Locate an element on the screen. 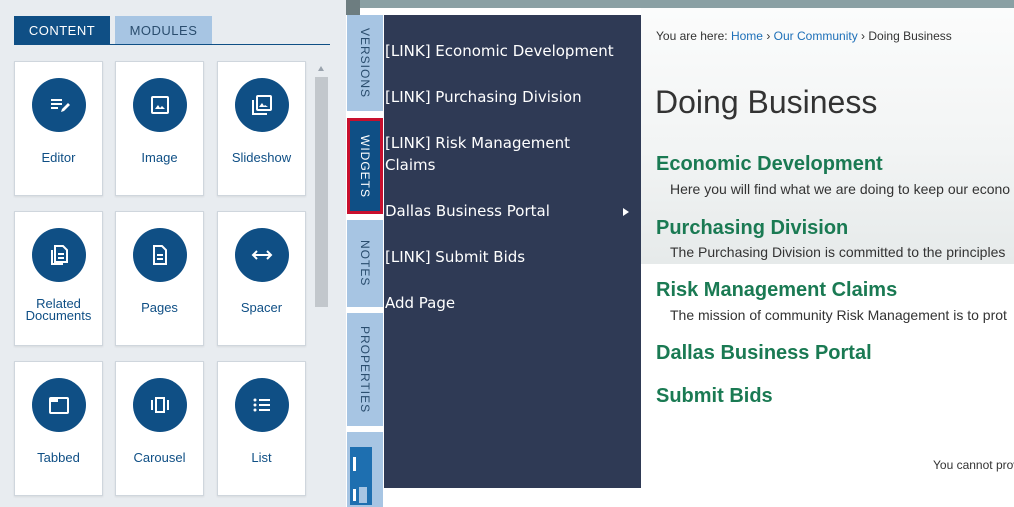 This screenshot has width=1014, height=507. flyout-item-add-page: Add Page is located at coordinates (510, 303).